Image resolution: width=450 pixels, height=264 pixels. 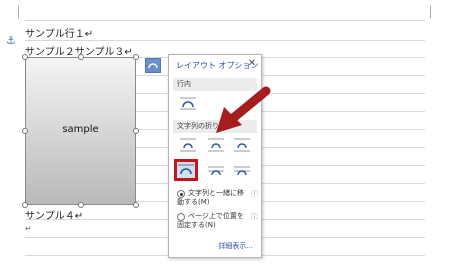 I want to click on panel-title: レイアウト オプション, so click(x=217, y=65).